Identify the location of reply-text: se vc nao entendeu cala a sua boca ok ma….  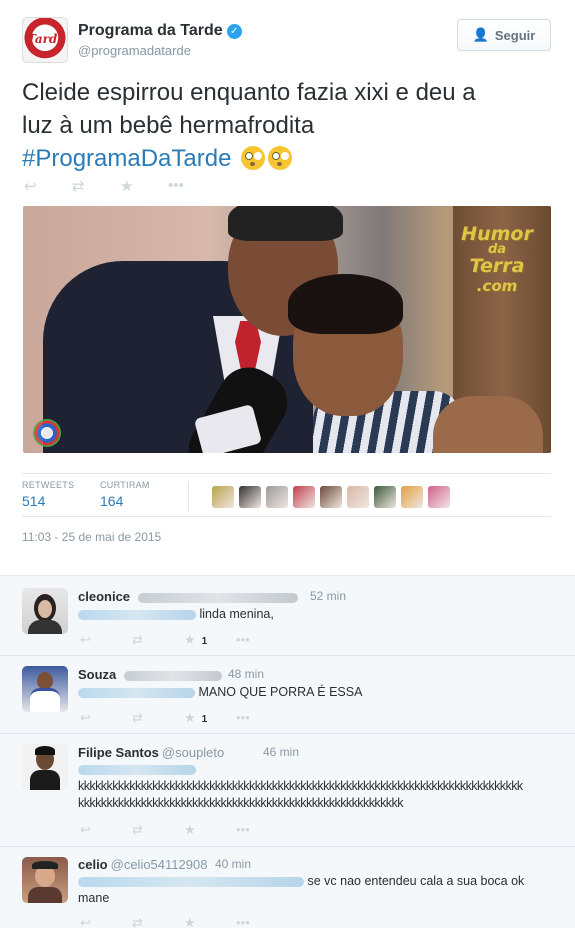
(315, 890).